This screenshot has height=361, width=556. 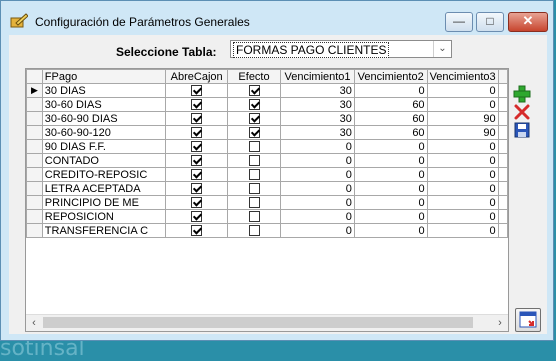 What do you see at coordinates (267, 132) in the screenshot?
I see `table-row: 30-60-90-120 30 60 90` at bounding box center [267, 132].